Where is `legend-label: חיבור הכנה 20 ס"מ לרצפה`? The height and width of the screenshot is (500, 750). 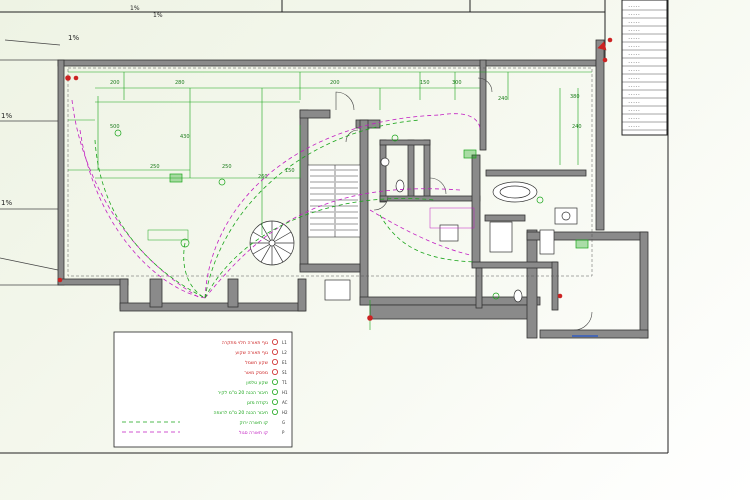
legend-label: חיבור הכנה 20 ס"מ לרצפה is located at coordinates (240, 413).